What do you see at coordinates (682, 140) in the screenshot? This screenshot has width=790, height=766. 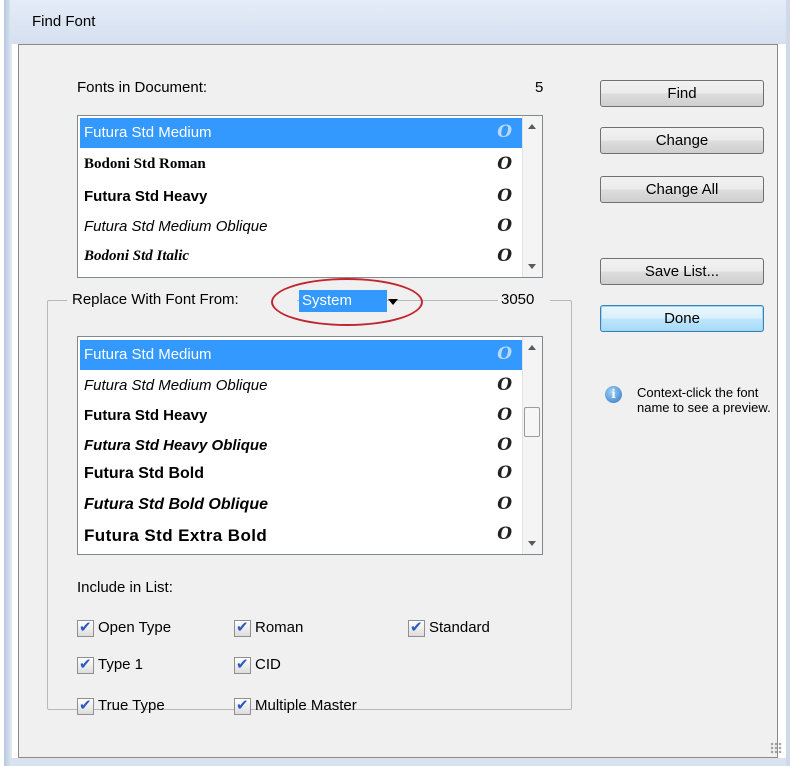 I see `change-button: Change` at bounding box center [682, 140].